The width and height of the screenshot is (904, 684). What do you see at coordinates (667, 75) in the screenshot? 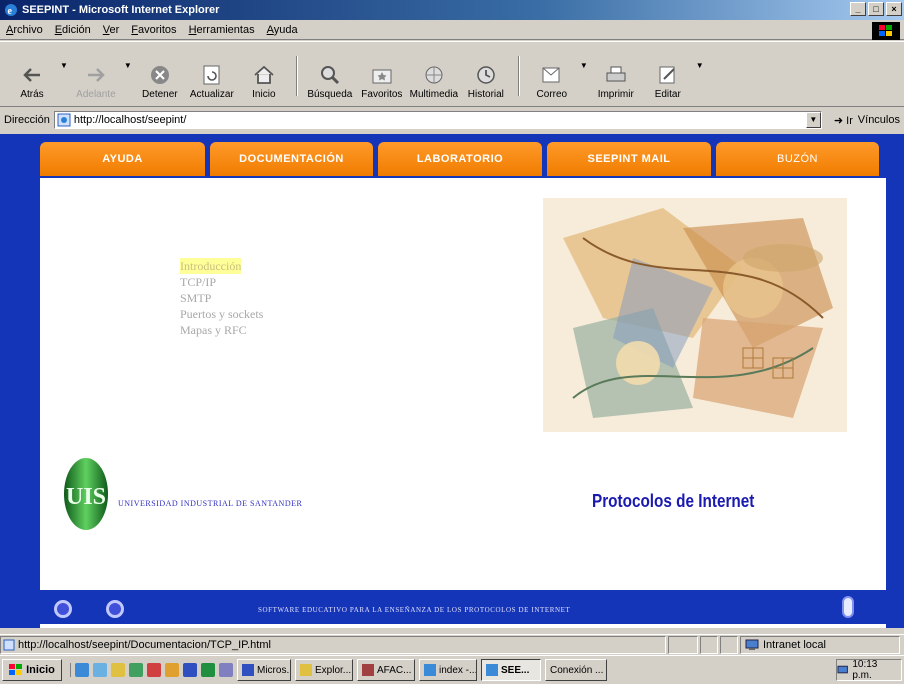
I see `edit-icon` at bounding box center [667, 75].